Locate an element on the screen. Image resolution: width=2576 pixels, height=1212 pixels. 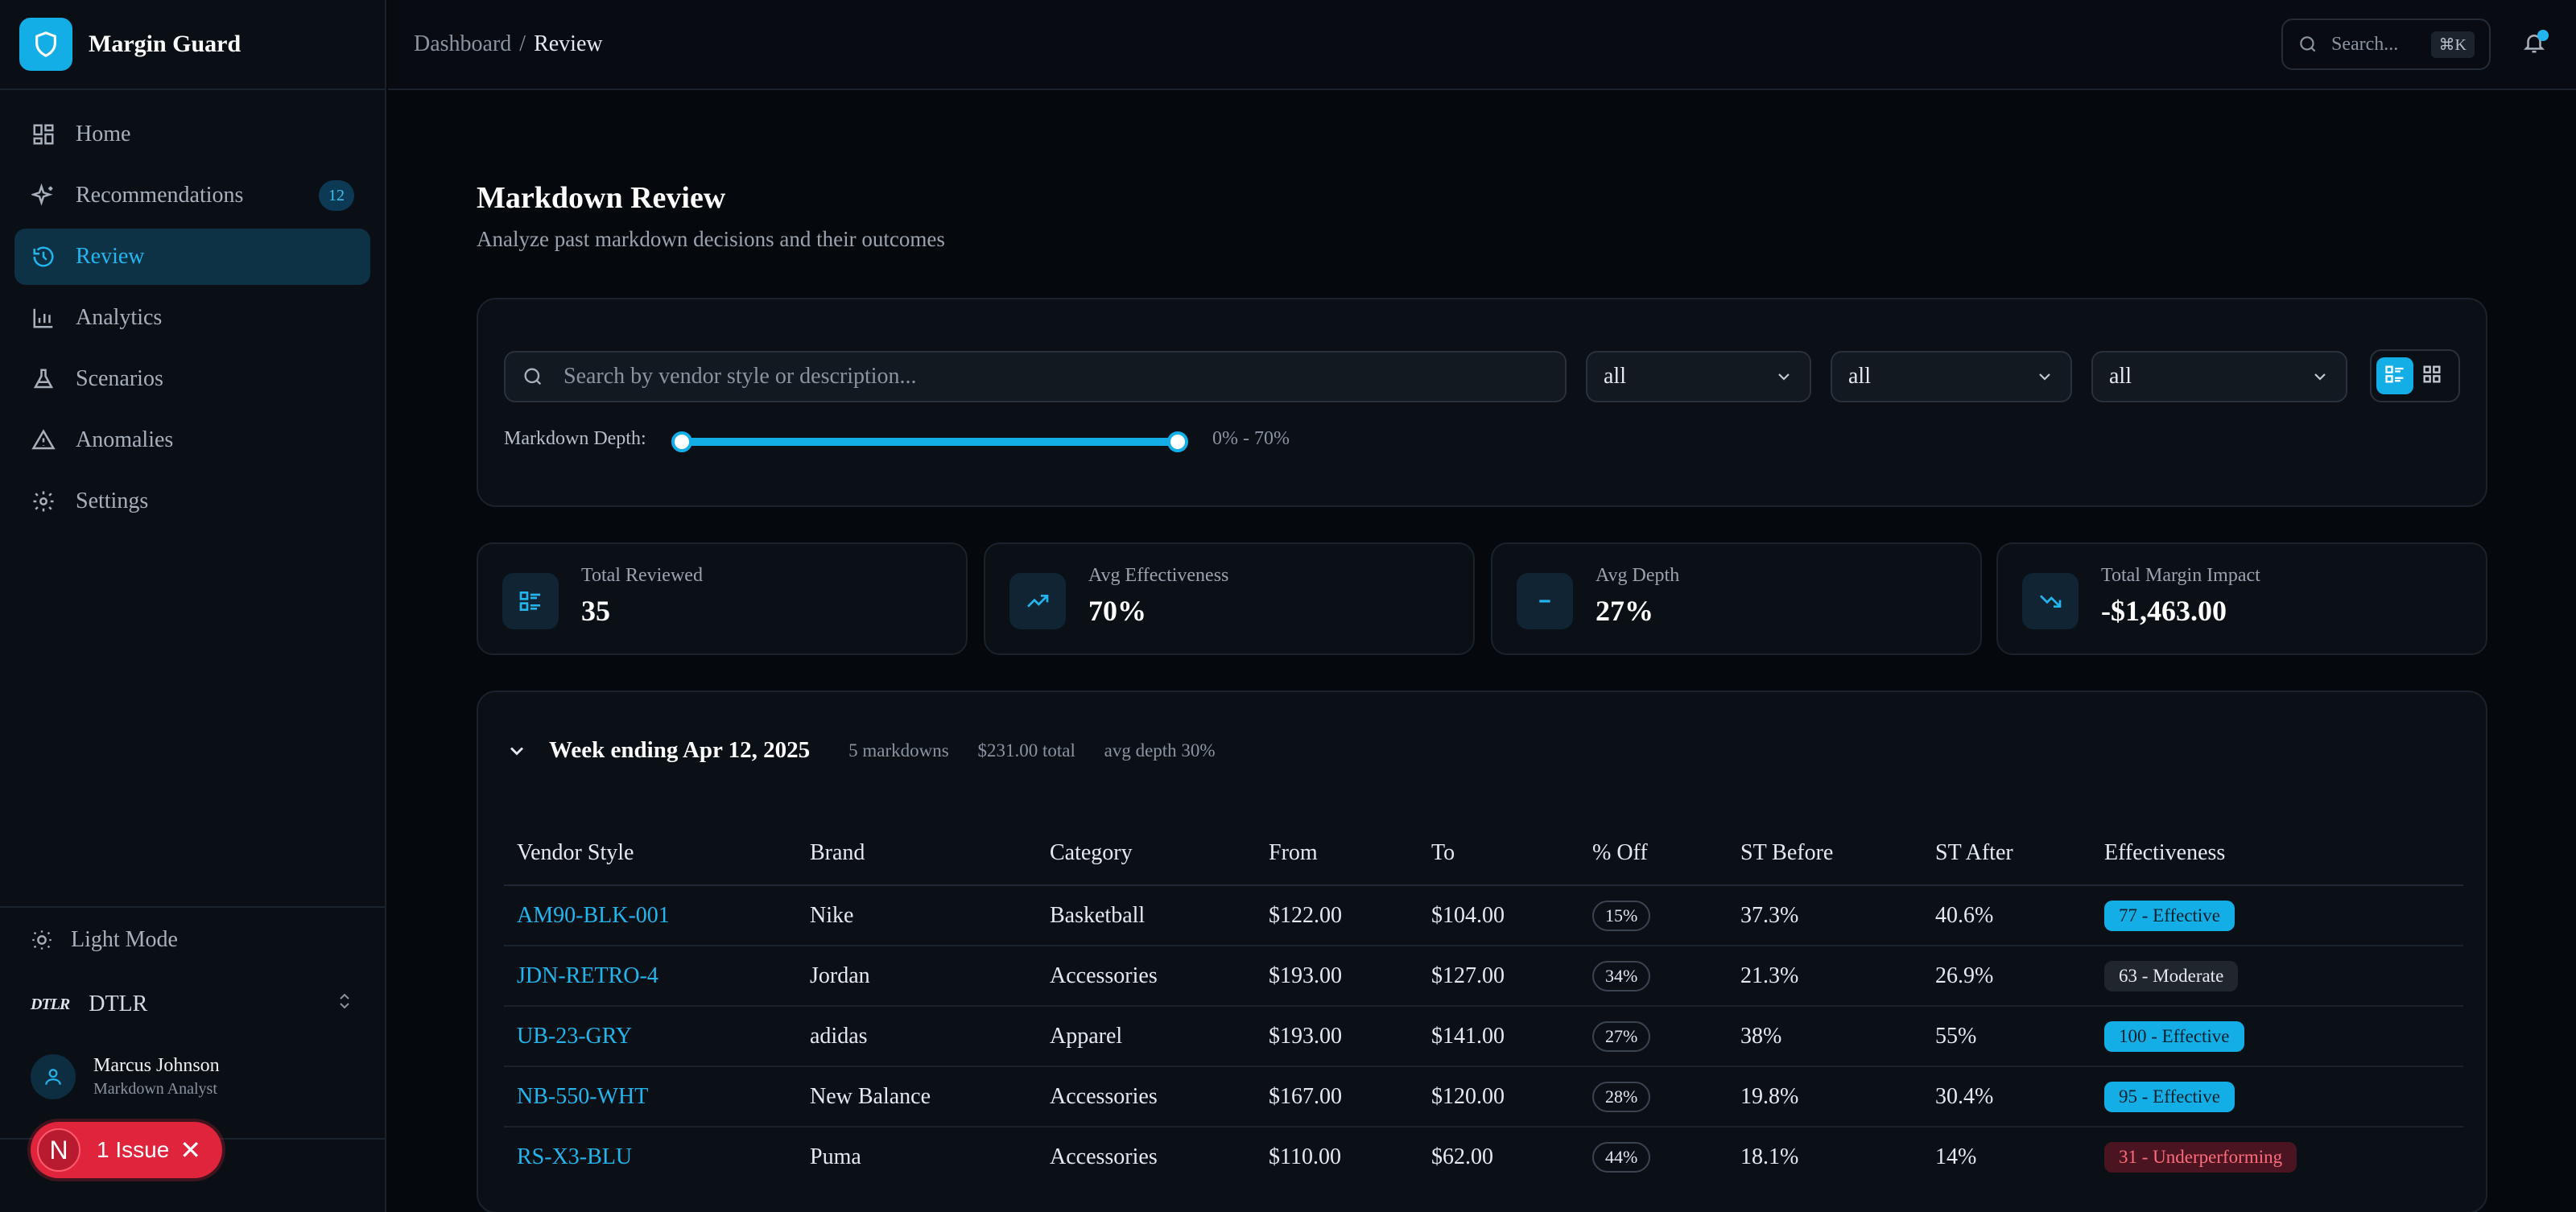
user-profile: Marcus Johnson Markdown Analyst is located at coordinates (192, 1077).